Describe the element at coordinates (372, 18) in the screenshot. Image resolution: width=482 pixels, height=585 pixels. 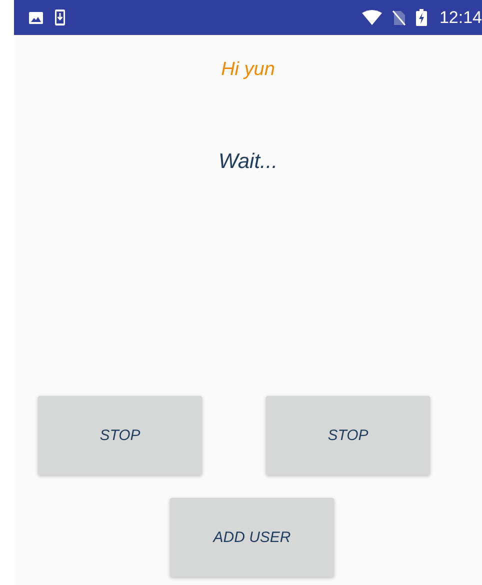
I see `wifi-icon` at that location.